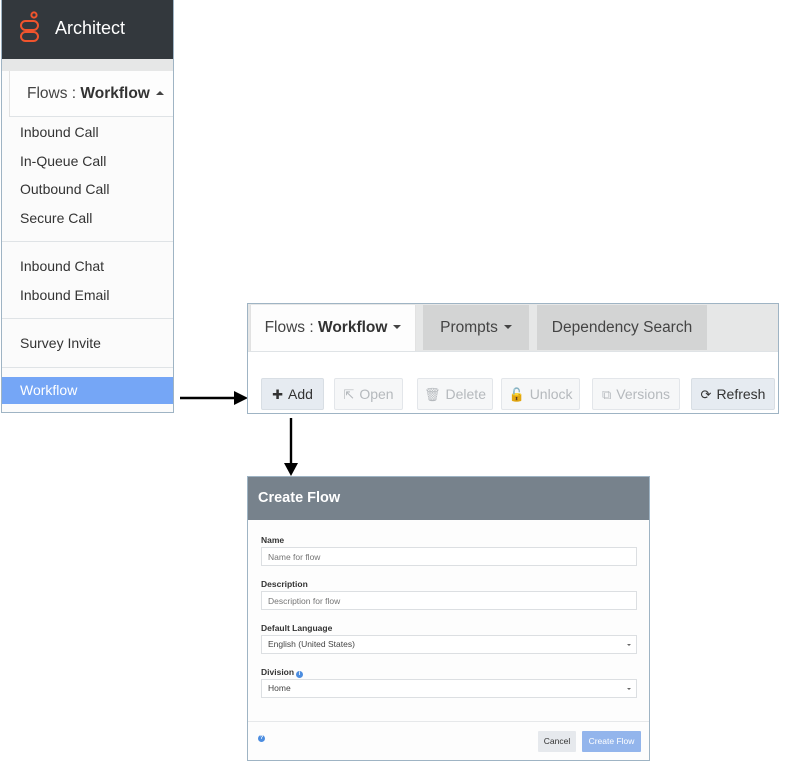 This screenshot has height=777, width=787. I want to click on refresh-button: ⟳ Refresh, so click(733, 394).